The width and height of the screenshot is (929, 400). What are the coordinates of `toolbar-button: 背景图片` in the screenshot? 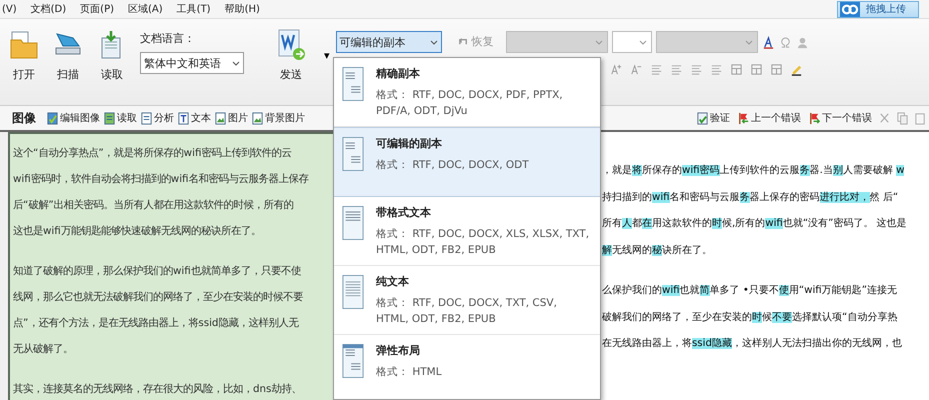 It's located at (278, 118).